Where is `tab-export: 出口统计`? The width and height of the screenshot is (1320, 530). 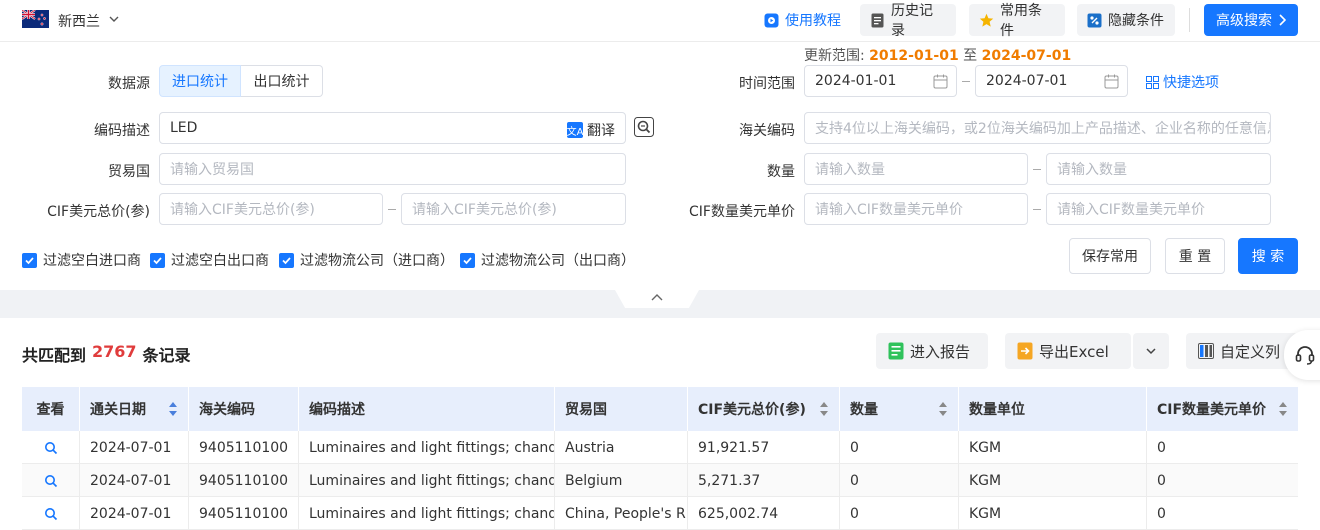
tab-export: 出口统计 is located at coordinates (282, 81).